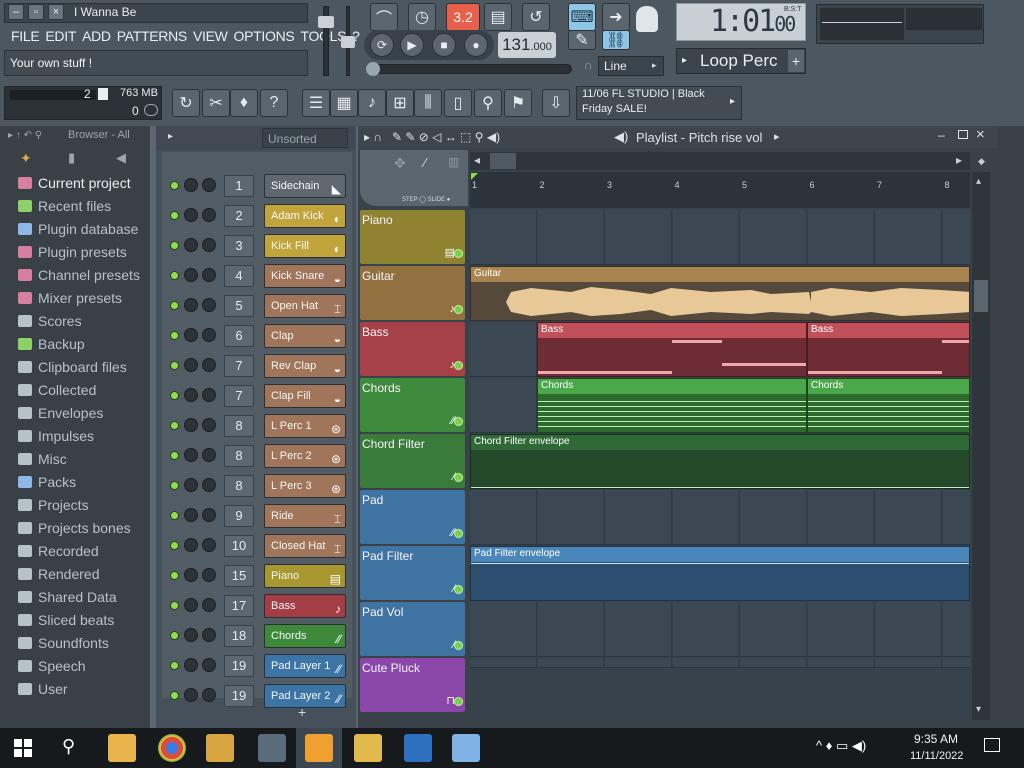 The width and height of the screenshot is (1024, 768). Describe the element at coordinates (64, 206) in the screenshot. I see `browser-item: Recent files` at that location.